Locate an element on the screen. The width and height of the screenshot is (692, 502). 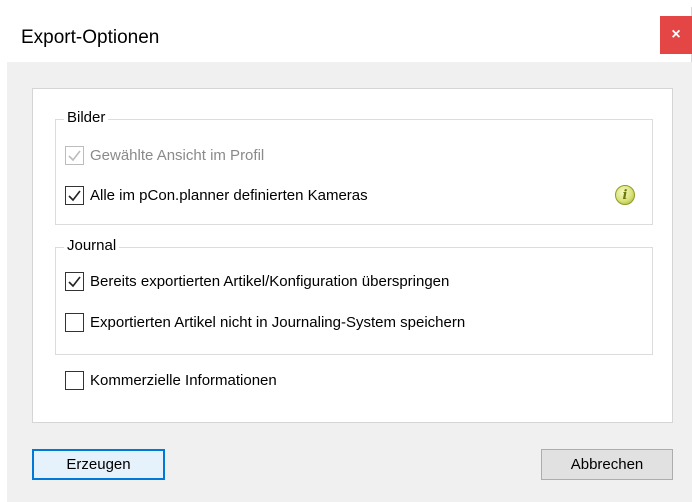
option-all-cameras: Alle im pCon.planner definierten Kameras is located at coordinates (216, 195).